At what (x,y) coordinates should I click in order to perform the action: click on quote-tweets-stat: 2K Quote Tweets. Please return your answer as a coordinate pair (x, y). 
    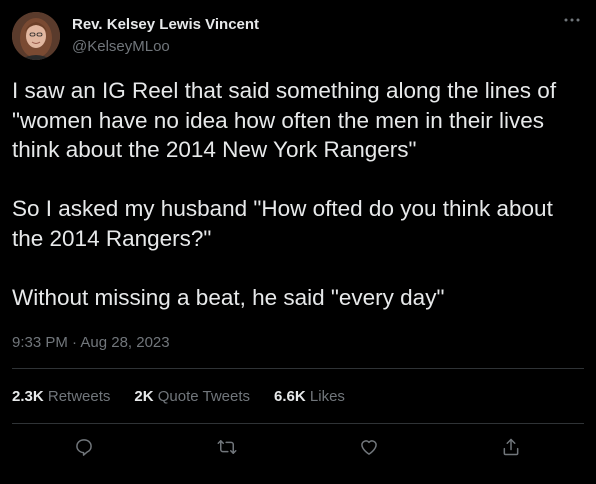
    Looking at the image, I should click on (192, 396).